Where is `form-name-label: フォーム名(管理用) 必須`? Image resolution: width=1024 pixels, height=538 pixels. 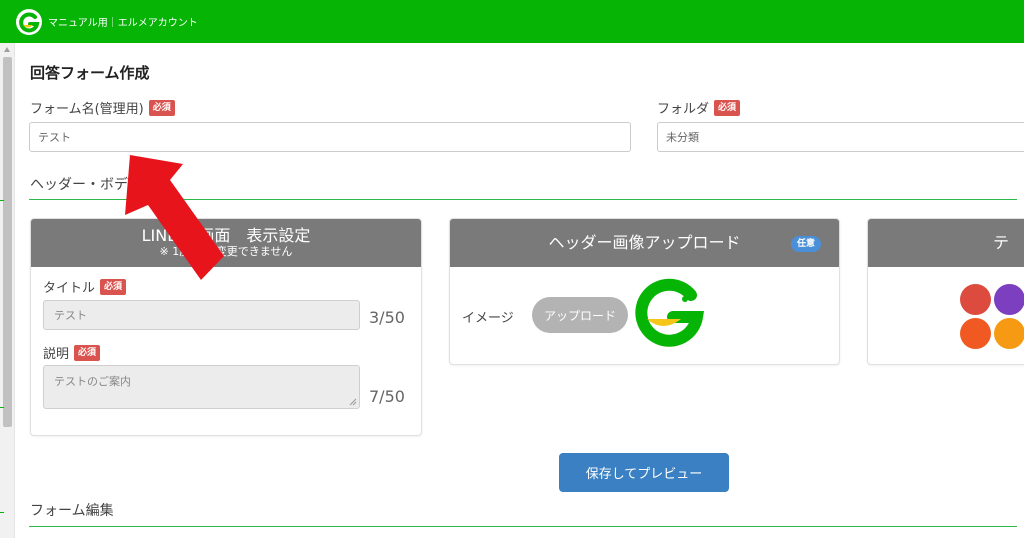
form-name-label: フォーム名(管理用) 必須 is located at coordinates (102, 107).